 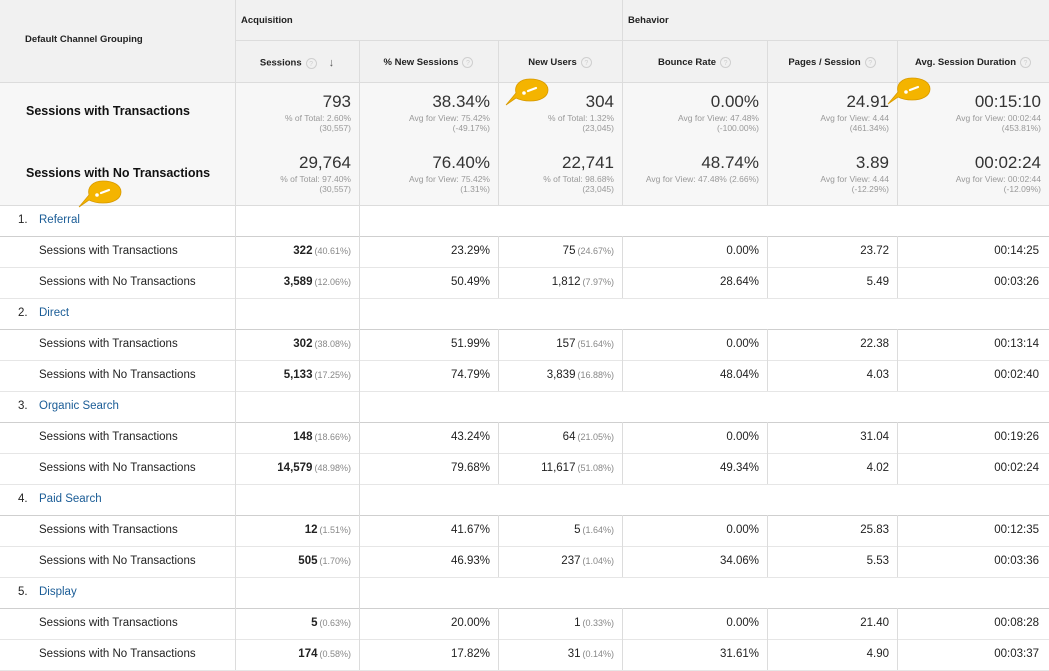 What do you see at coordinates (588, 162) in the screenshot?
I see `total-value: 22,741` at bounding box center [588, 162].